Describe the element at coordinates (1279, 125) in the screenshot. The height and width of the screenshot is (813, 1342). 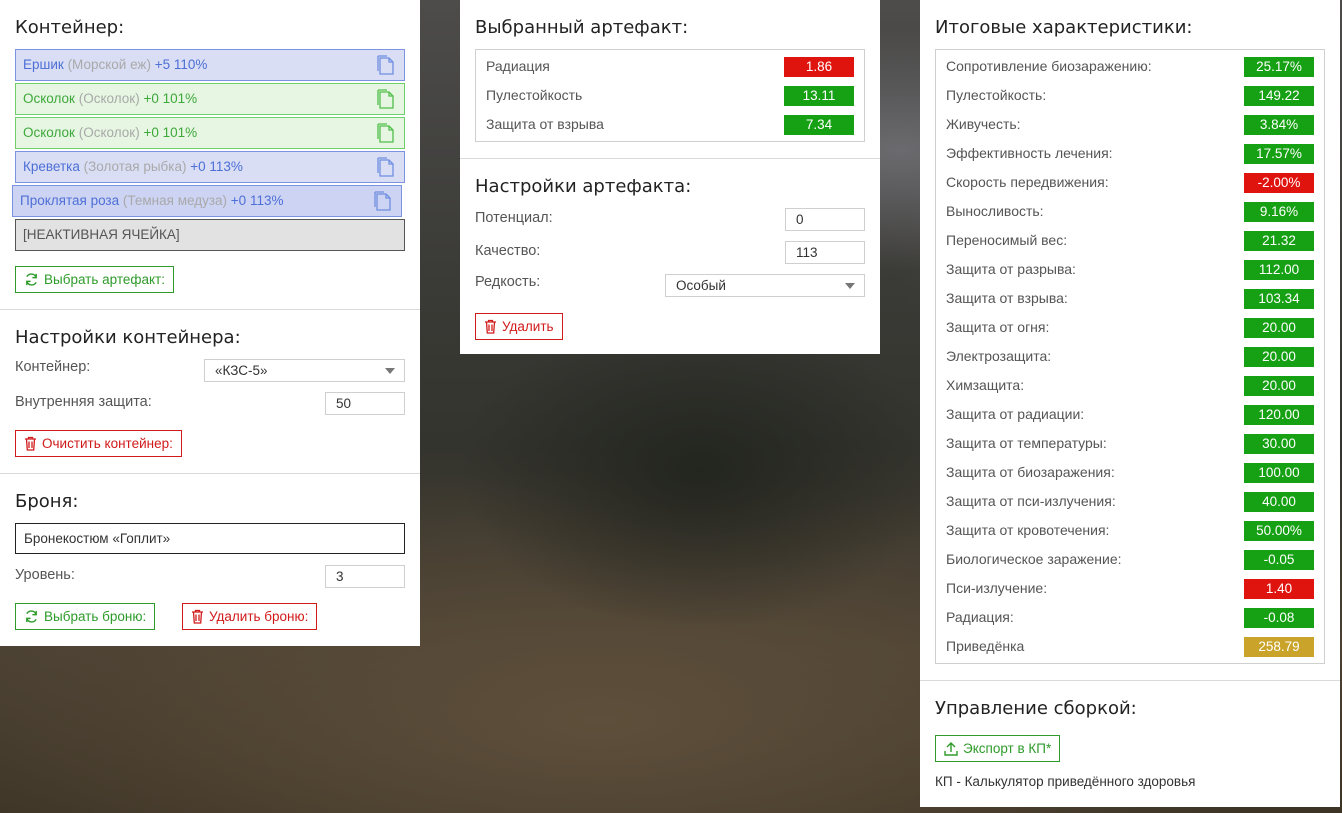
I see `stat-value: 3.84%` at that location.